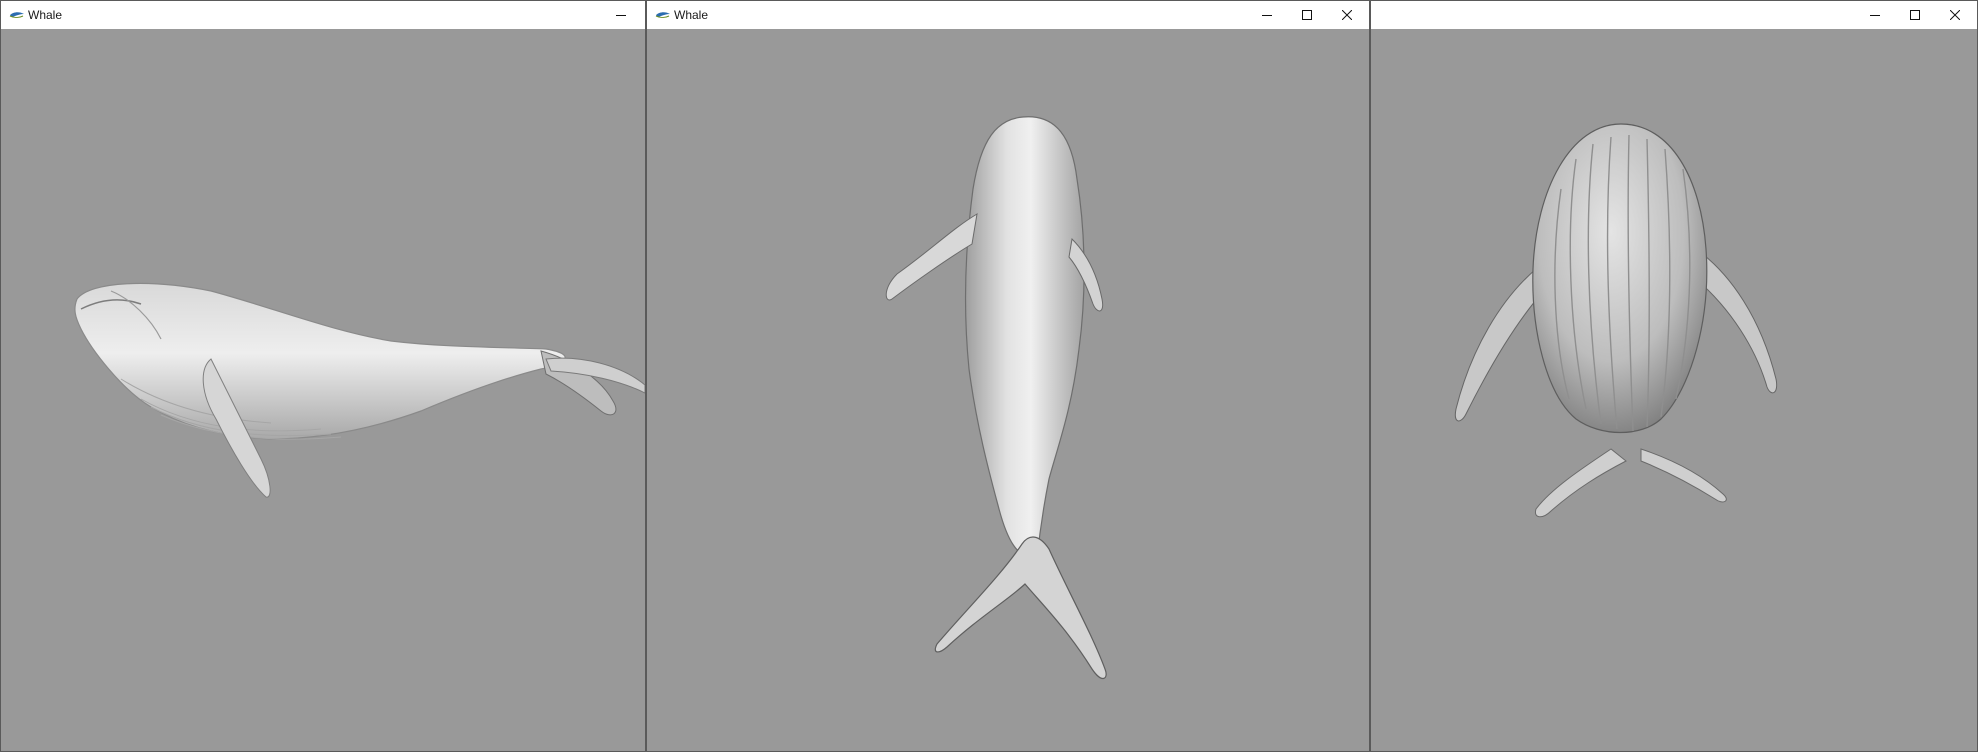  I want to click on title-bar, so click(1674, 15).